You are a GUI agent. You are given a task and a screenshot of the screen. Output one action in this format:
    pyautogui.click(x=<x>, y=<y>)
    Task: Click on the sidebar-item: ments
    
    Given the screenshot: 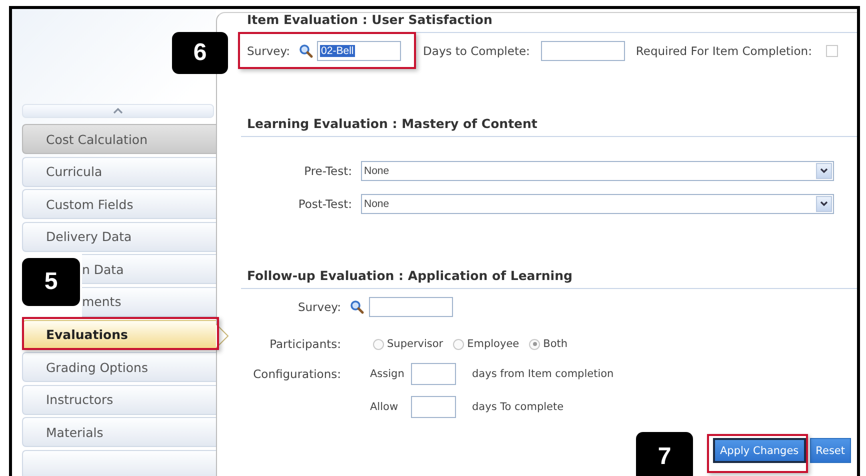 What is the action you would take?
    pyautogui.click(x=149, y=301)
    